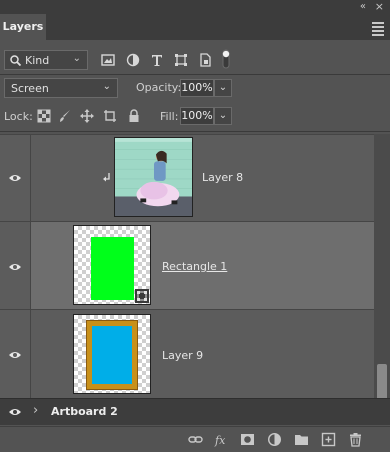 The image size is (390, 452). I want to click on adjustment-filter-icon, so click(133, 60).